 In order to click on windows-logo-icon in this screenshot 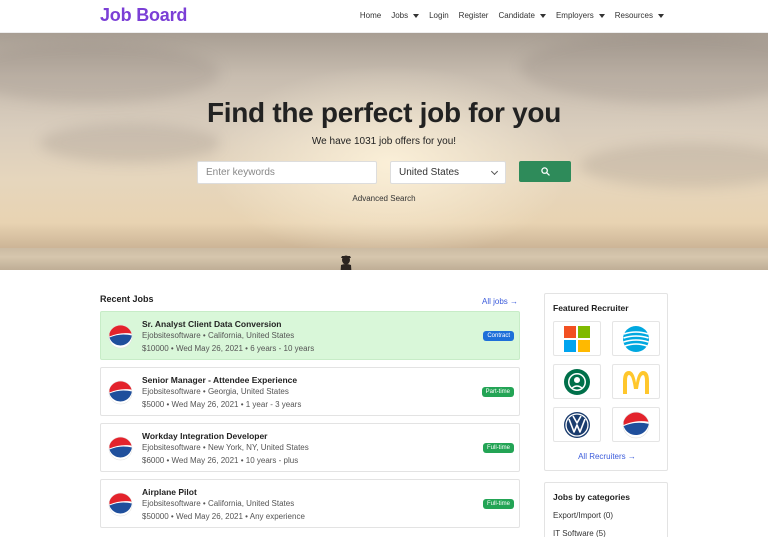, I will do `click(577, 338)`.